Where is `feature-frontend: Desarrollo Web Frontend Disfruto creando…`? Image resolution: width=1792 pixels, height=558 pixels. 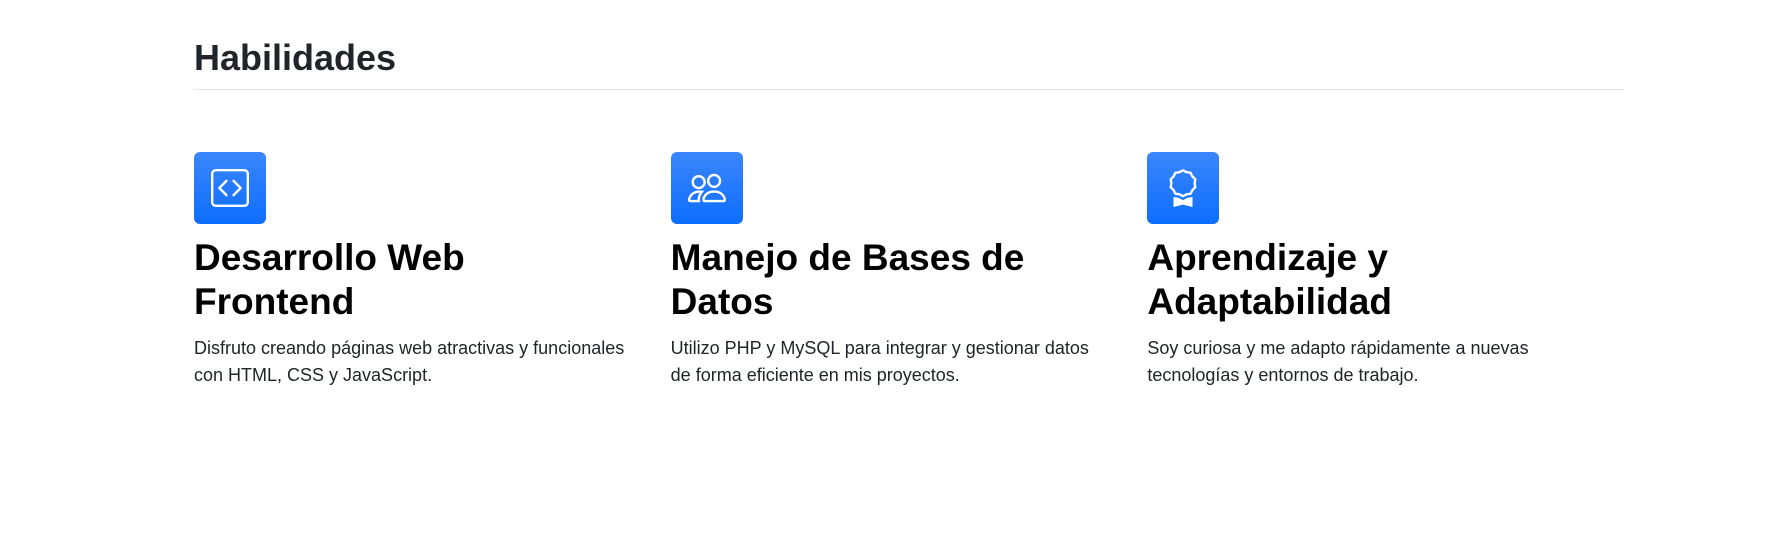
feature-frontend: Desarrollo Web Frontend Disfruto creando… is located at coordinates (432, 271).